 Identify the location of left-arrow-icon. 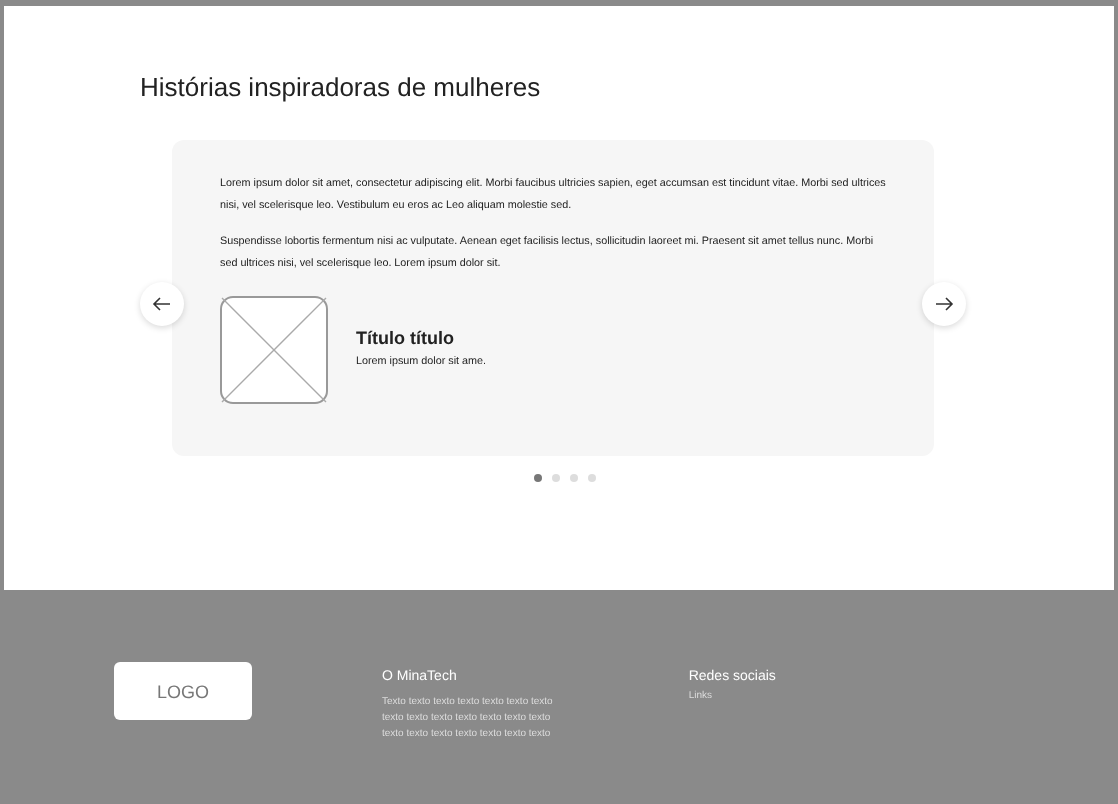
(162, 304).